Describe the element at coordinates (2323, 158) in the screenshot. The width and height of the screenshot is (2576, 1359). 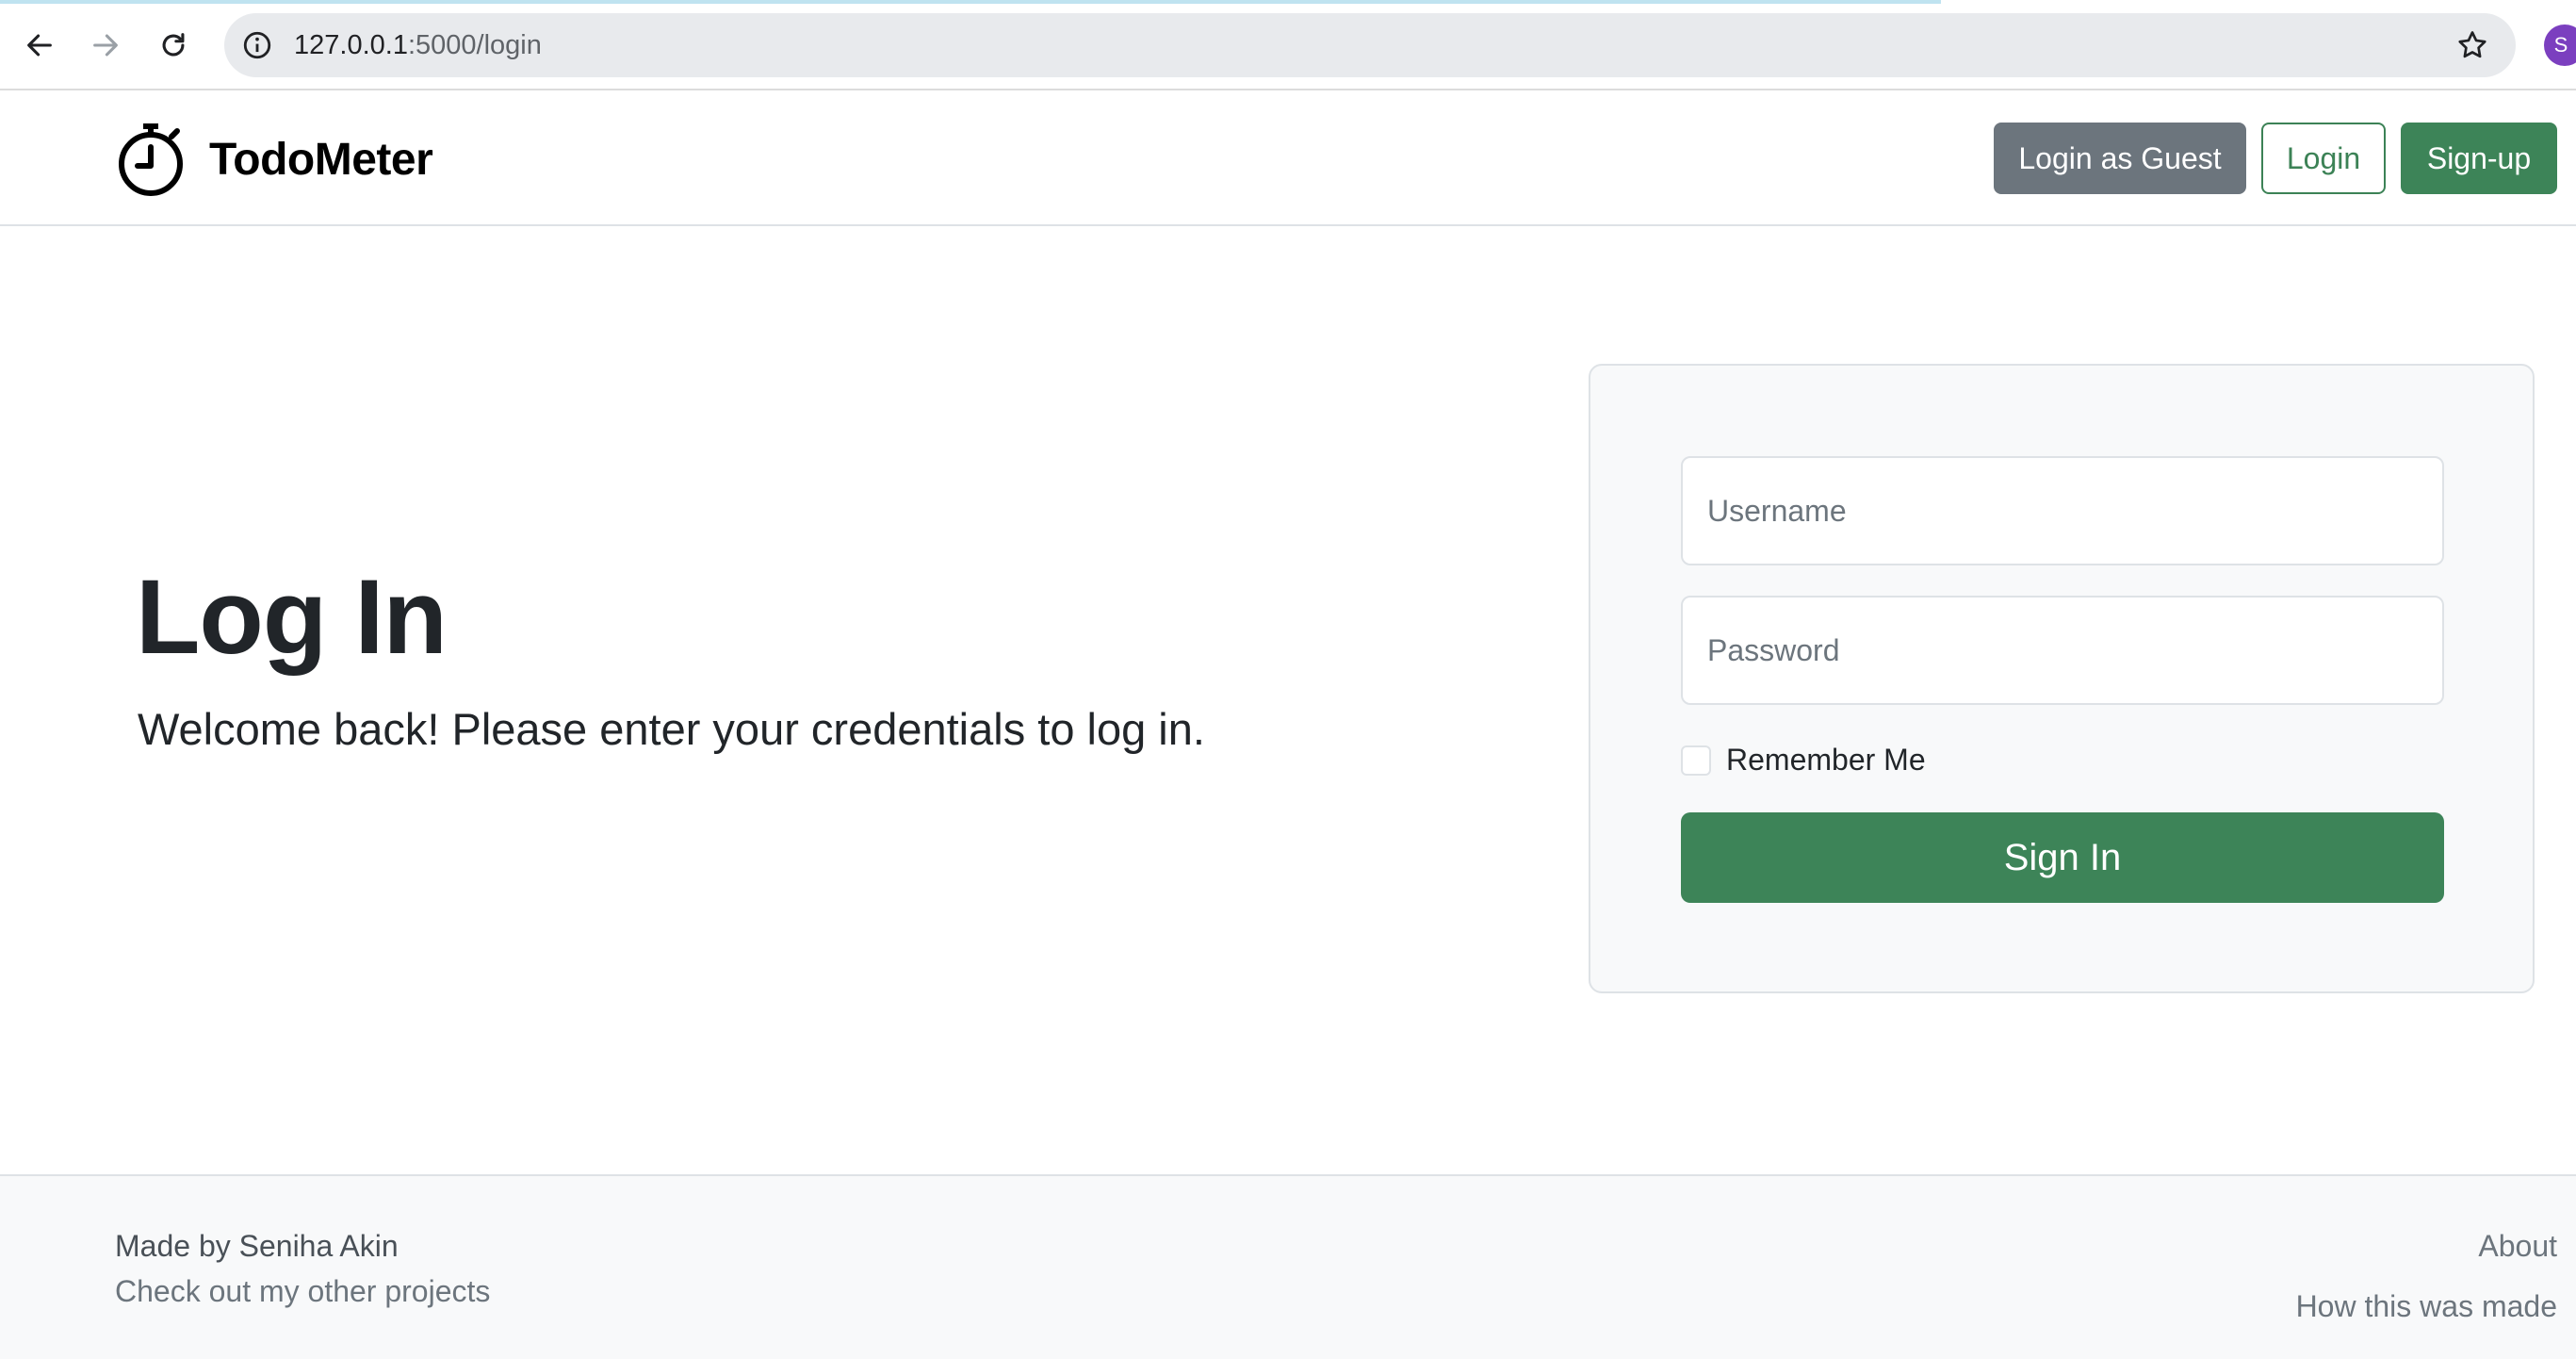
I see `login-button: Login` at that location.